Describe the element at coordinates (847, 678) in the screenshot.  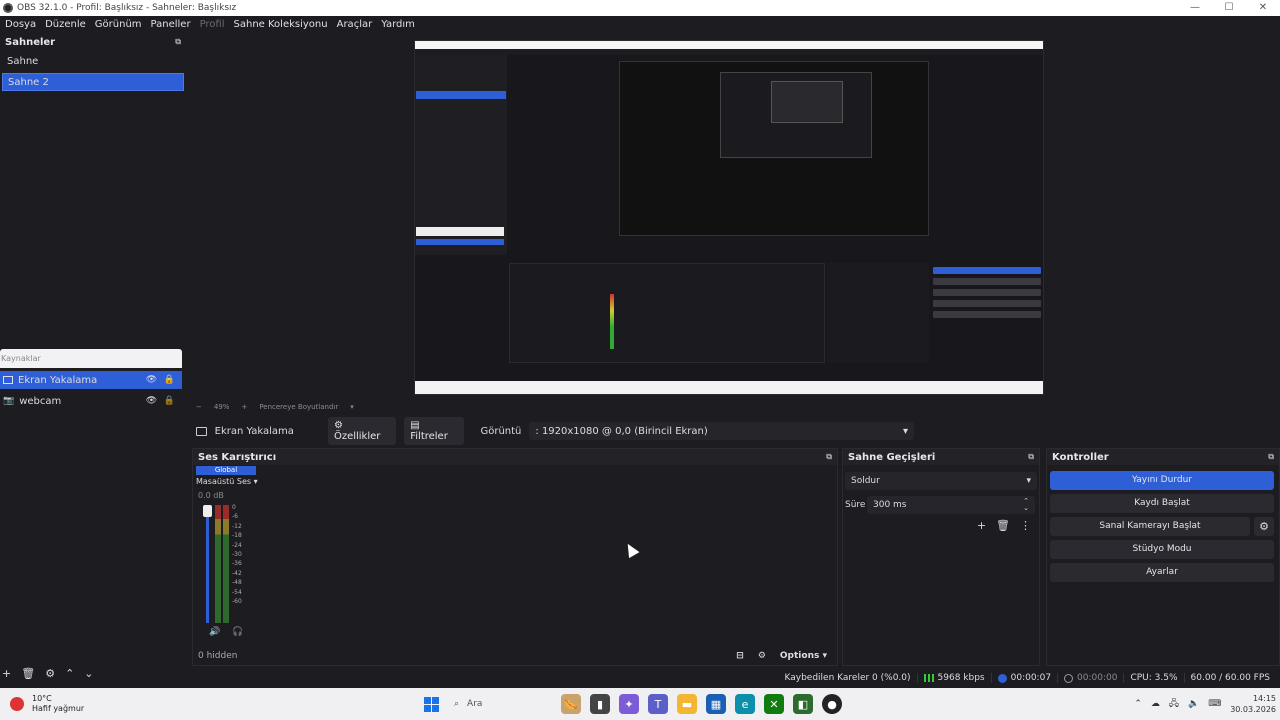
I see `dropped-frames: Kaybedilen Kareler 0 (%0.0)` at that location.